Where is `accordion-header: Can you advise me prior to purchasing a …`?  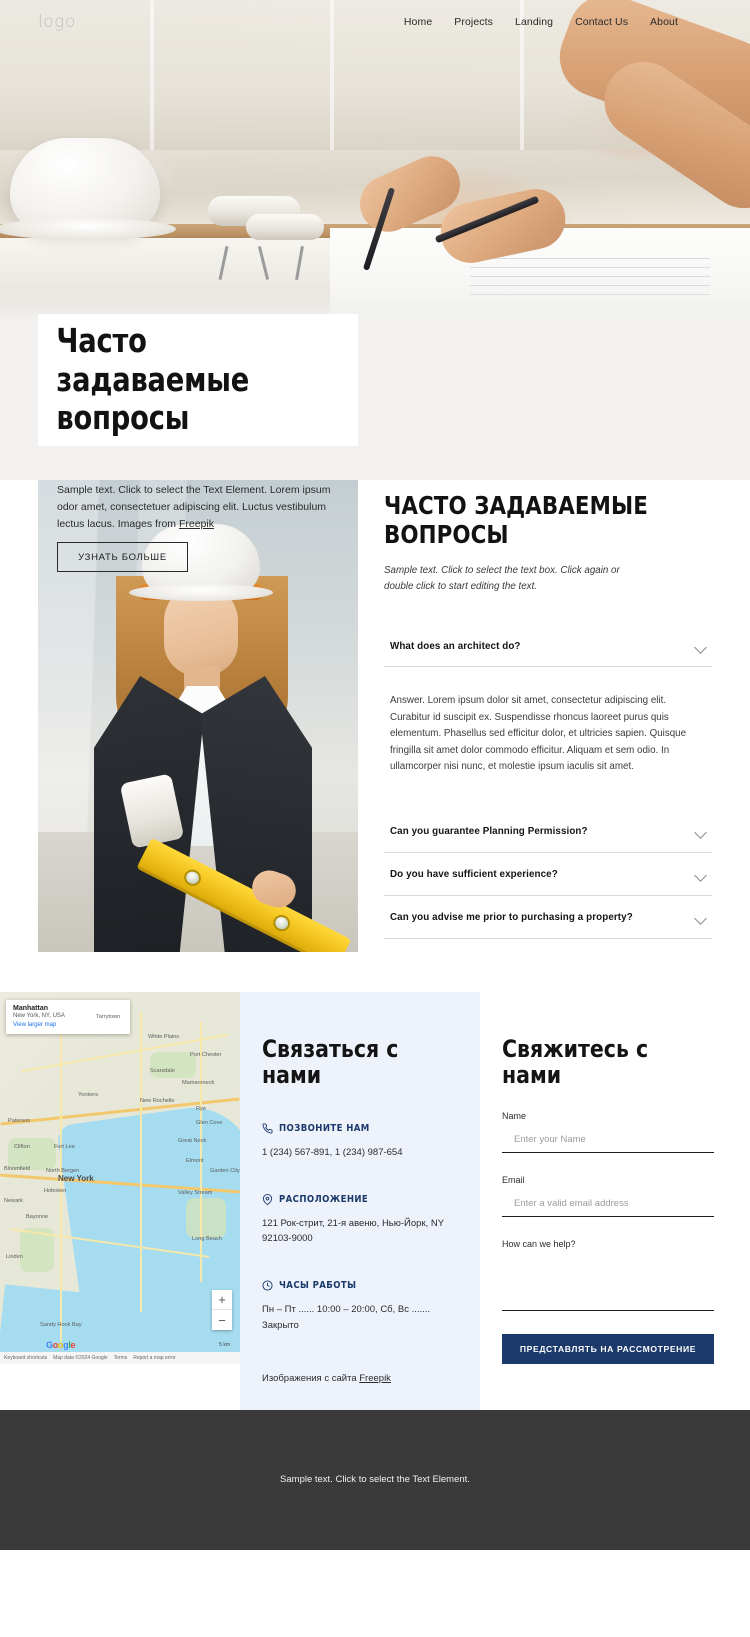 accordion-header: Can you advise me prior to purchasing a … is located at coordinates (548, 917).